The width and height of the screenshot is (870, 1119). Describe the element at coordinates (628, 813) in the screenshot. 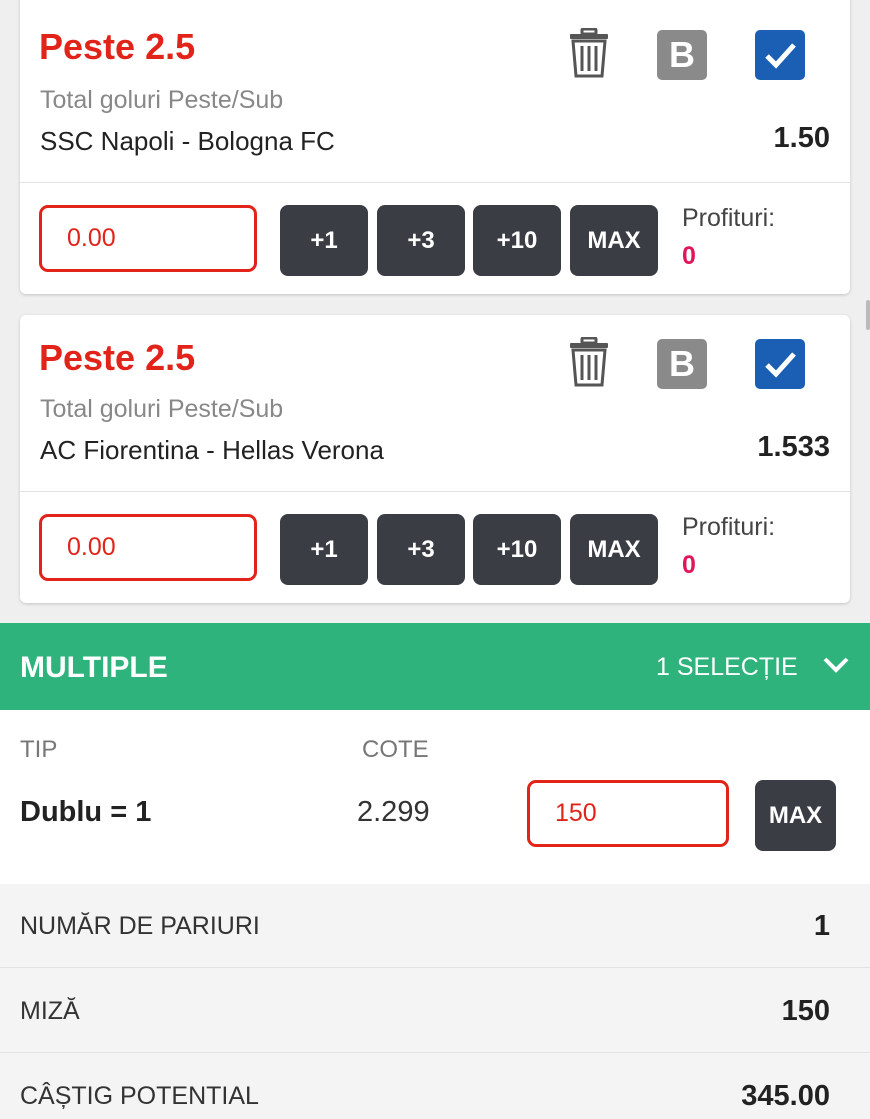

I see `multiple-stake-input` at that location.